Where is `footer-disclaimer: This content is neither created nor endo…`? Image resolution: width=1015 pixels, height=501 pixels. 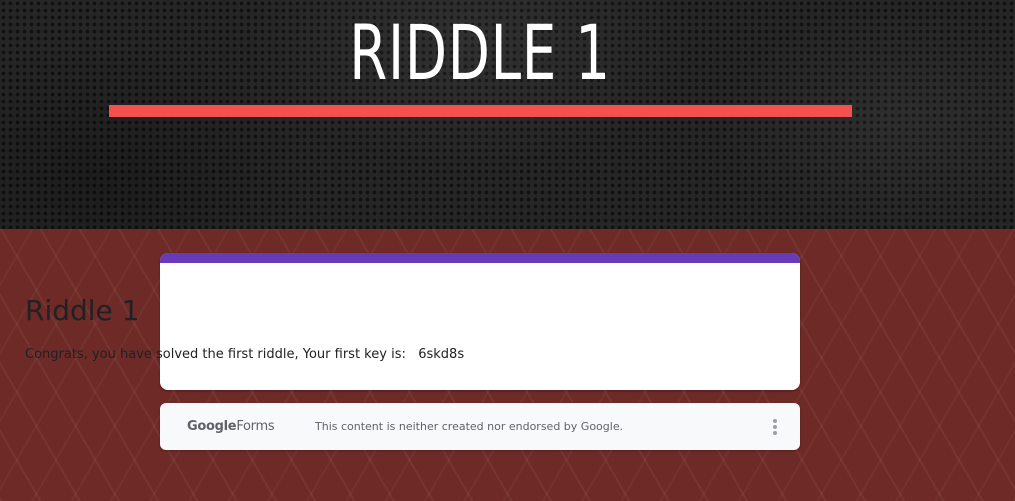 footer-disclaimer: This content is neither created nor endo… is located at coordinates (469, 426).